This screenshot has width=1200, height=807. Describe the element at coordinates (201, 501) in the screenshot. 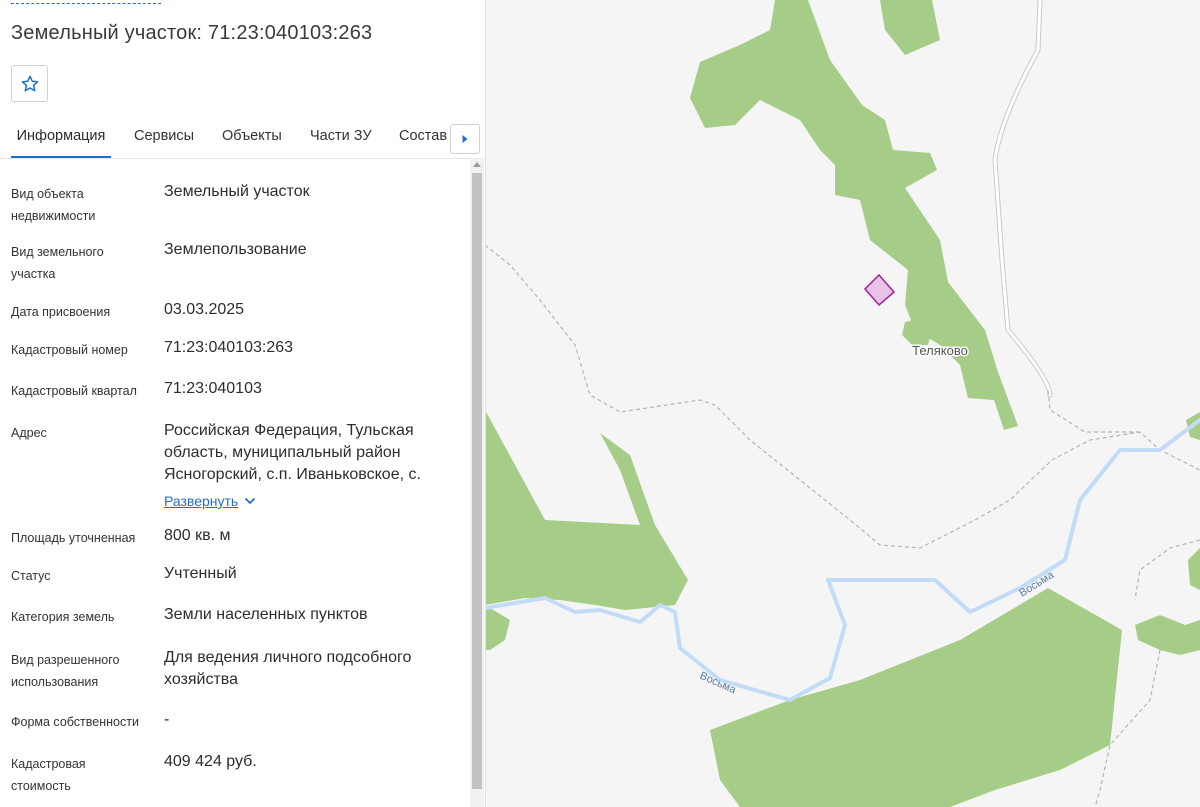

I see `expand-link-label: Развернуть` at that location.